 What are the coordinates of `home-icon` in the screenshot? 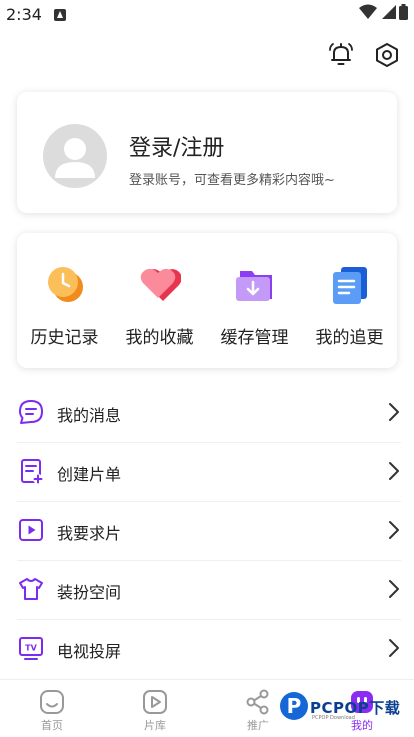 It's located at (52, 702).